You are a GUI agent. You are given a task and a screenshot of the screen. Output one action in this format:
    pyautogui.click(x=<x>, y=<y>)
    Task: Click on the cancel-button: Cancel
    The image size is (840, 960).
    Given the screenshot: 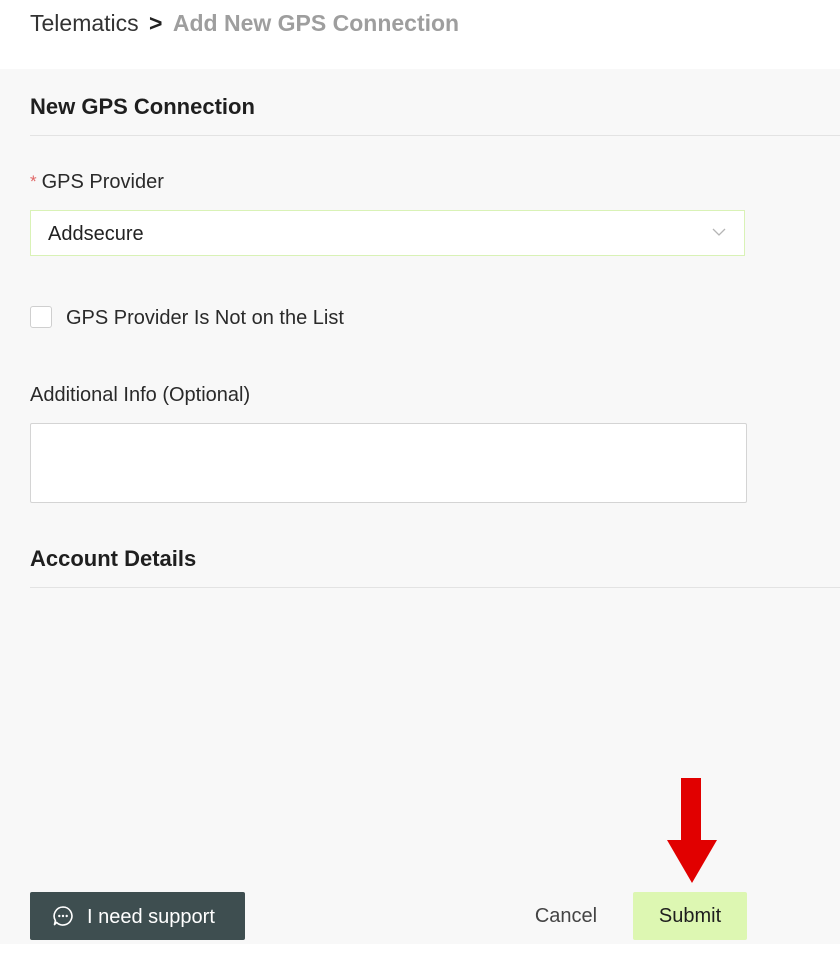 What is the action you would take?
    pyautogui.click(x=566, y=916)
    